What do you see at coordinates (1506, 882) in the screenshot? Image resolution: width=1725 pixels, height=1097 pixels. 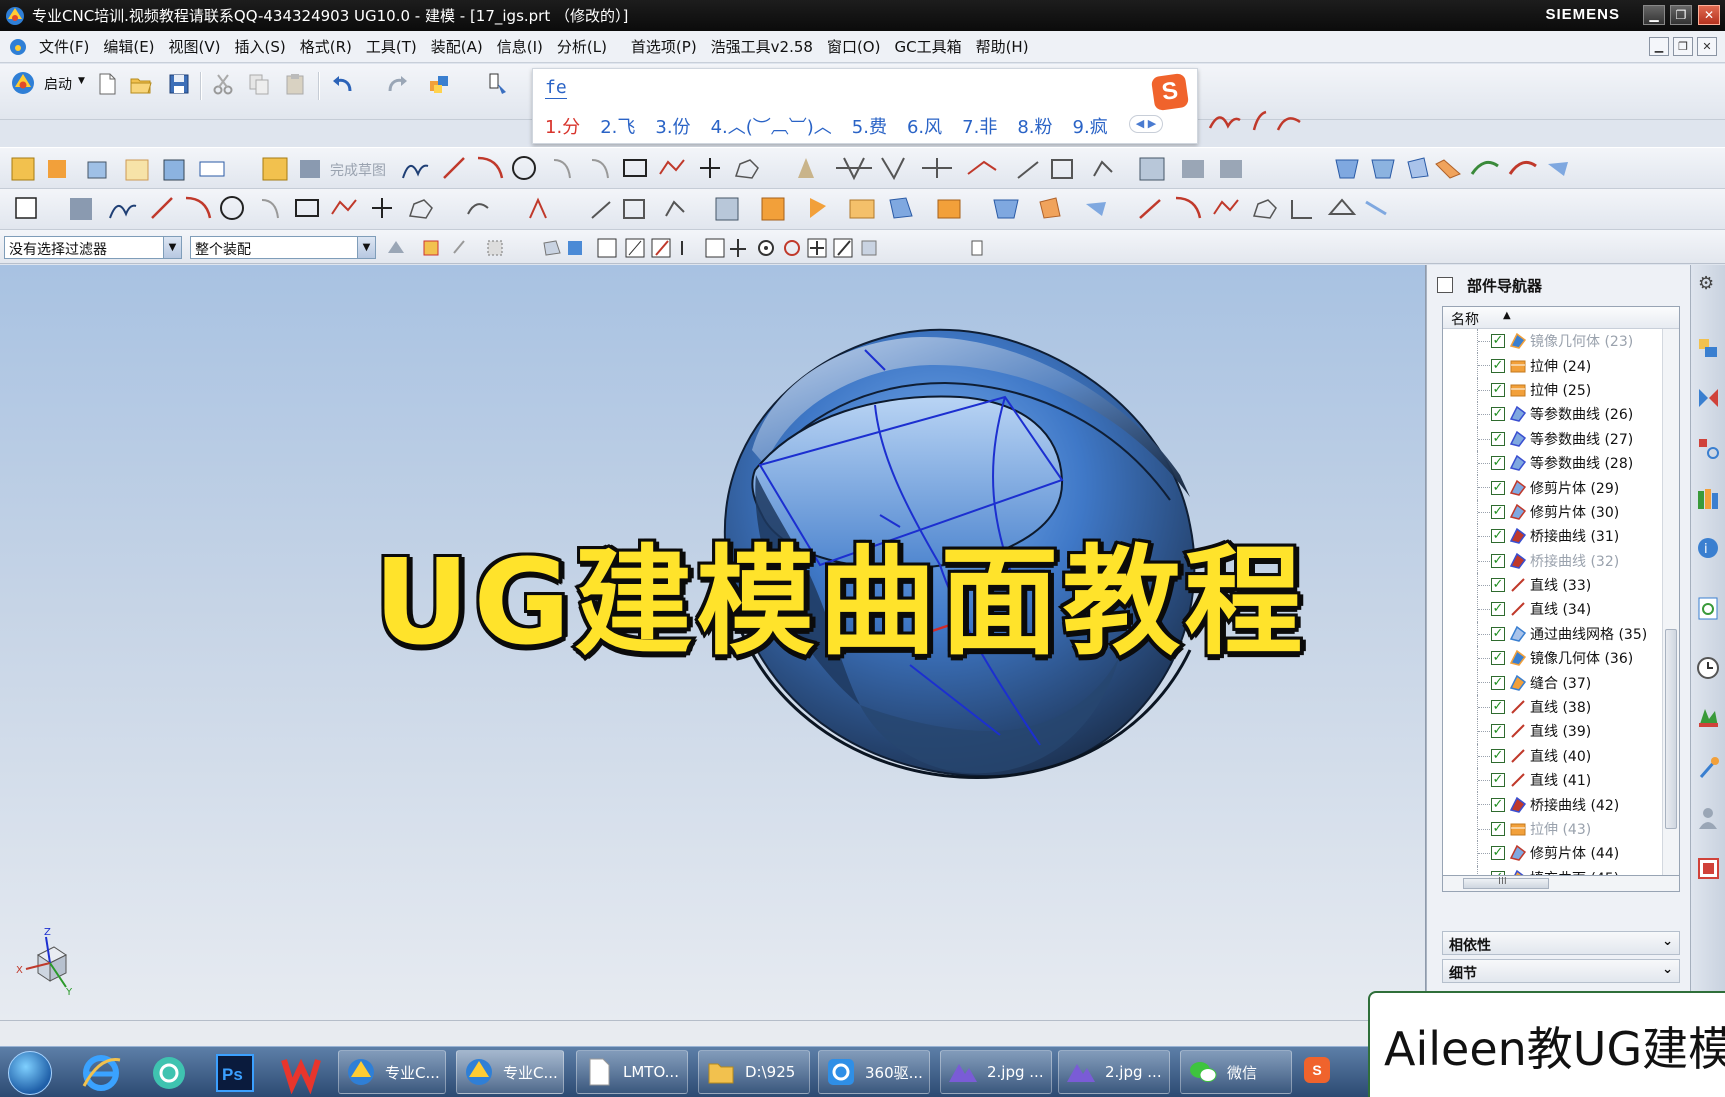 I see `scrollbar-thumb: III` at bounding box center [1506, 882].